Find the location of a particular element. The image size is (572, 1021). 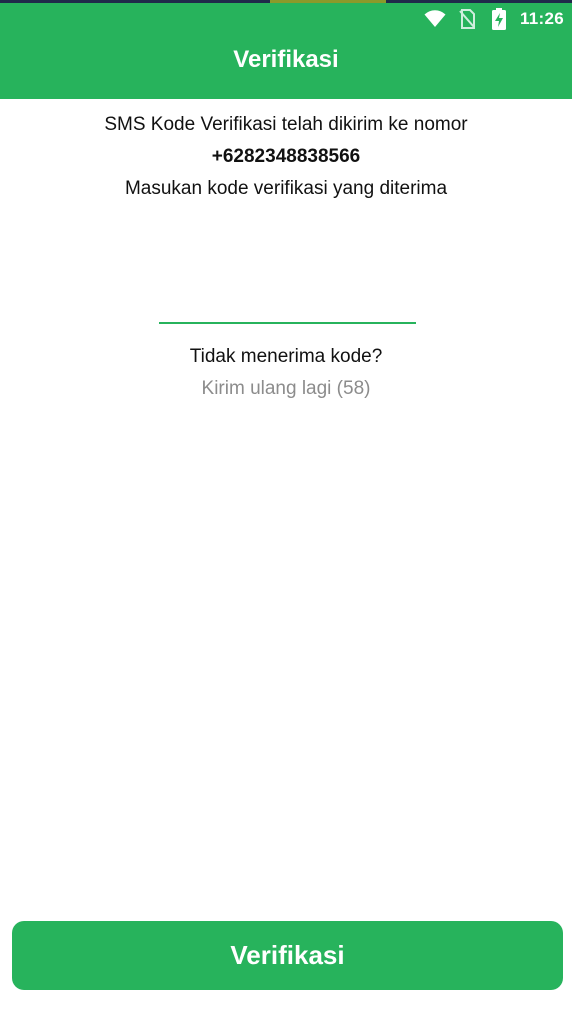

resend-code-link: Kirim ulang lagi (58) is located at coordinates (286, 389).